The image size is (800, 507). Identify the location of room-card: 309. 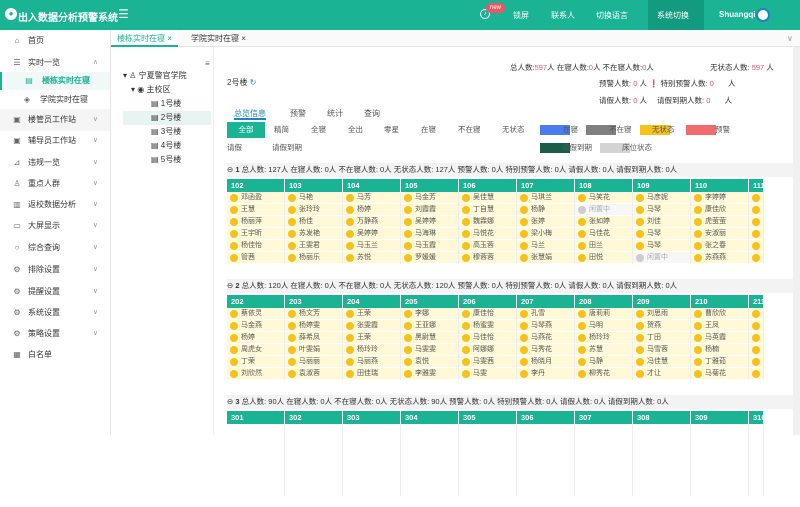
(720, 453).